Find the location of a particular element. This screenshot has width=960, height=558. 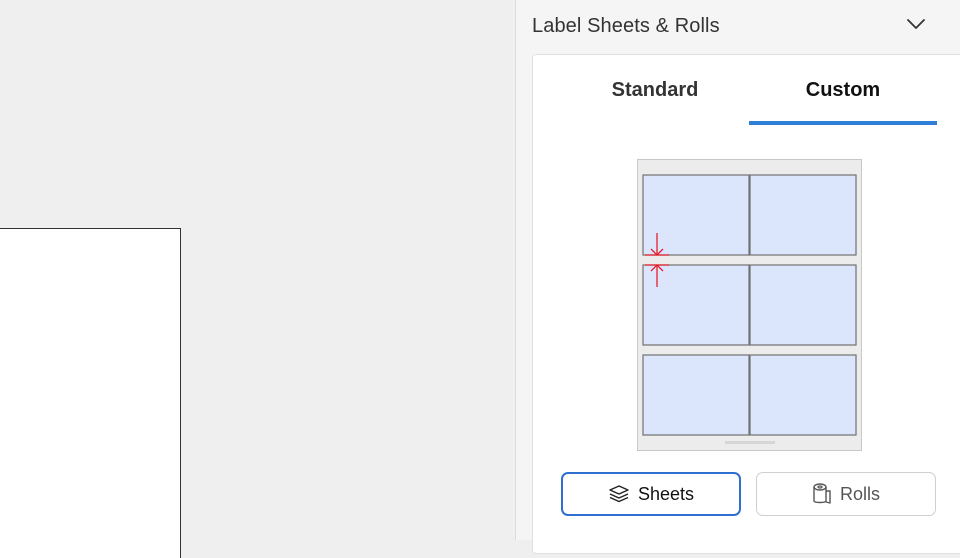

label-sheet-preview is located at coordinates (749, 305).